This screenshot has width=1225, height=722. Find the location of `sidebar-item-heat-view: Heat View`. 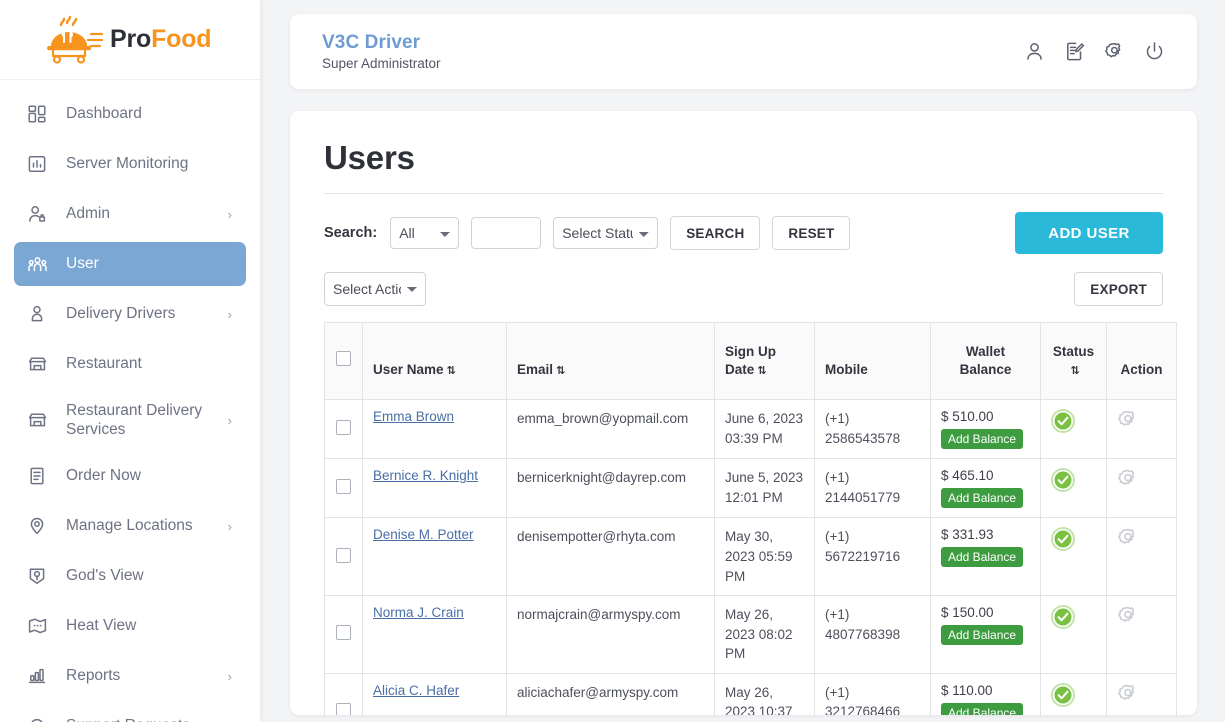

sidebar-item-heat-view: Heat View is located at coordinates (130, 626).